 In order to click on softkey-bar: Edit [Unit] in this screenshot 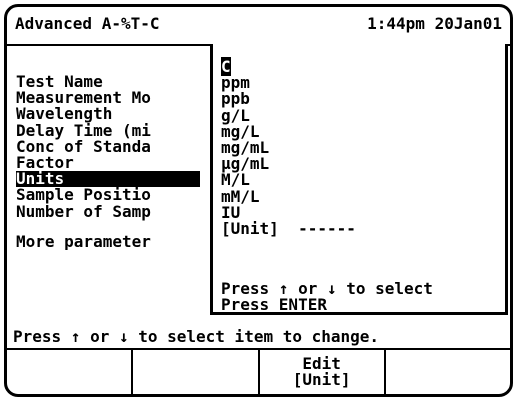, I will do `click(258, 372)`.